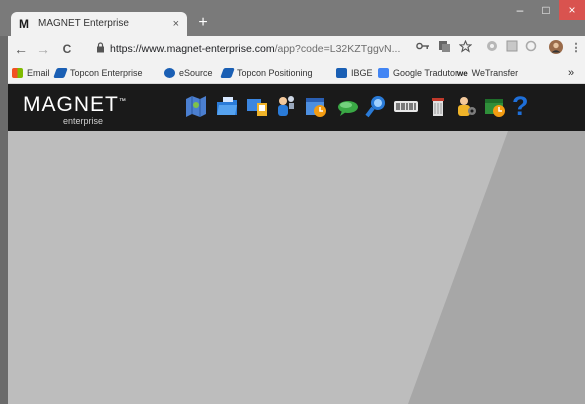 The height and width of the screenshot is (404, 585). I want to click on bookmark-google-tradutor: Google Tradutor, so click(418, 73).